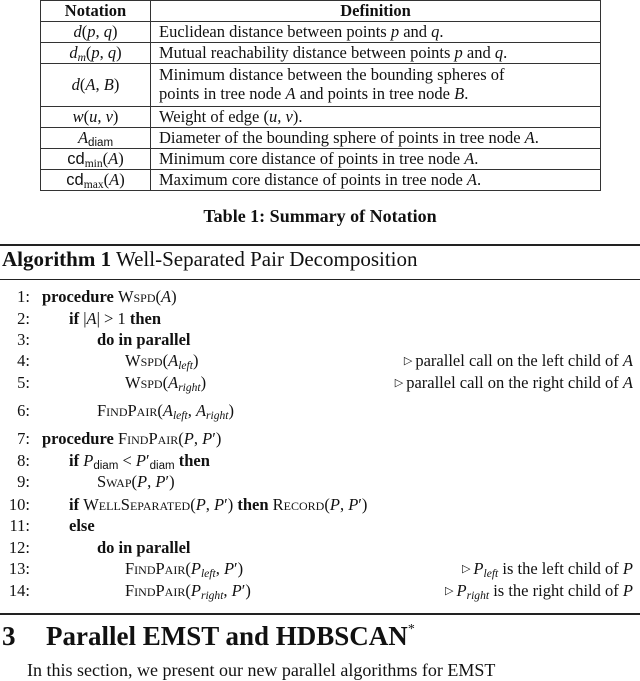 This screenshot has height=681, width=640. Describe the element at coordinates (318, 320) in the screenshot. I see `algorithm-line: 2: if |A| > 1 then` at that location.